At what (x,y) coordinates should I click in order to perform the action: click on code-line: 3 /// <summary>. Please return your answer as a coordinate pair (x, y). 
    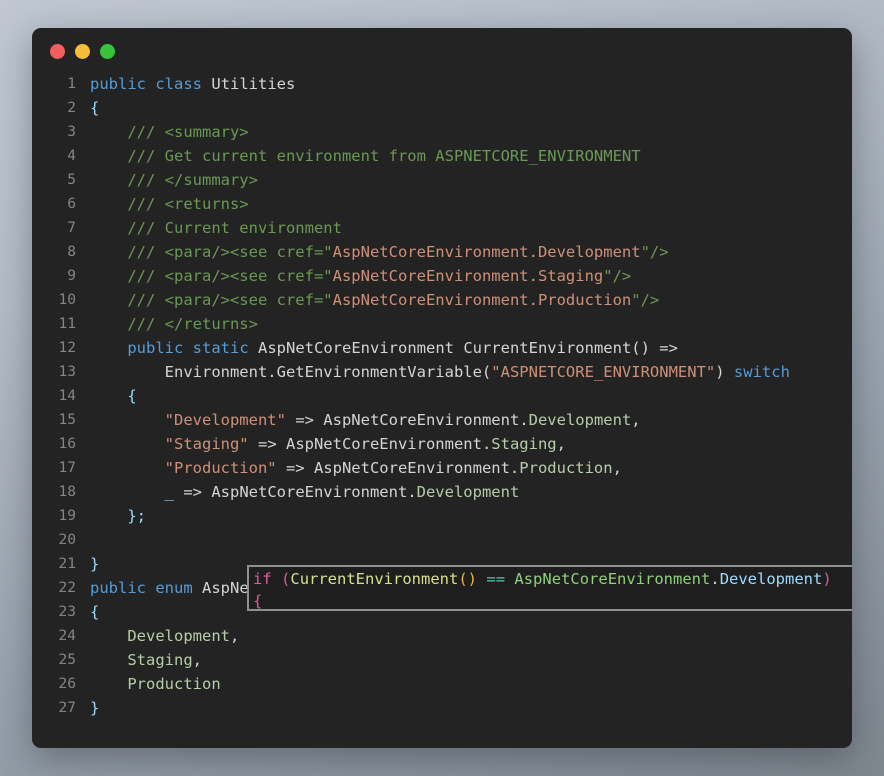
    Looking at the image, I should click on (448, 132).